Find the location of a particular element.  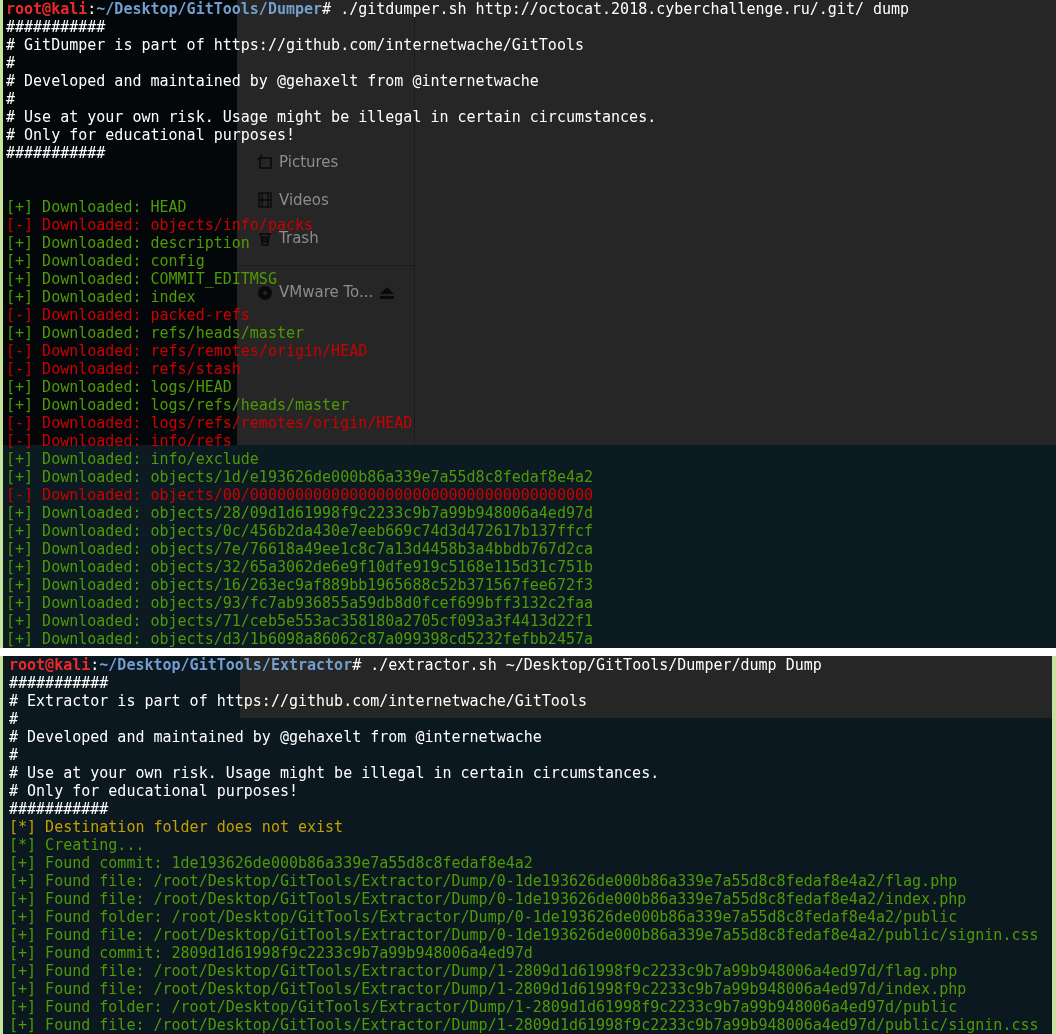

terminal-line: [+] Downloaded: objects/71/ceb5e553ac358180a2705cf093a3f4413d22f1 is located at coordinates (299, 621).